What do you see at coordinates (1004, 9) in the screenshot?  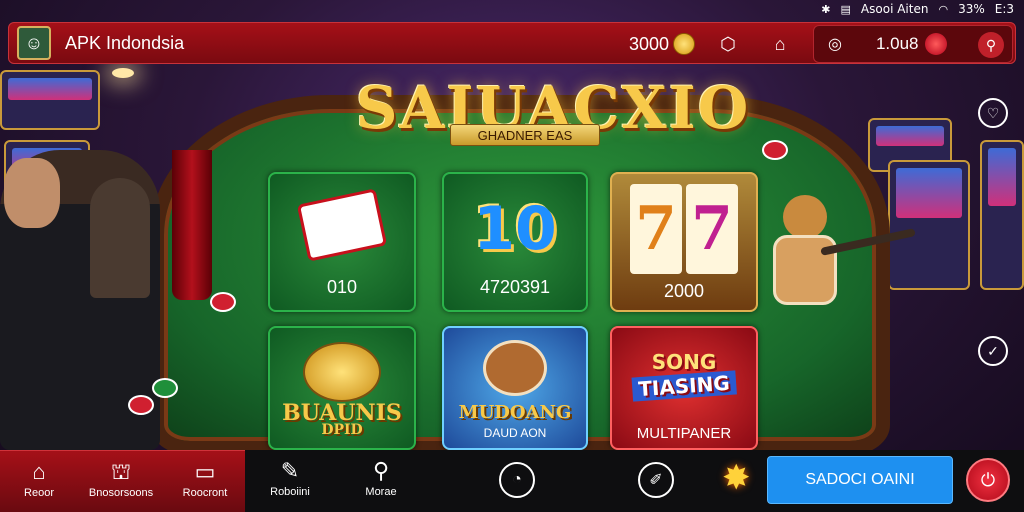 I see `time-label: E:3` at bounding box center [1004, 9].